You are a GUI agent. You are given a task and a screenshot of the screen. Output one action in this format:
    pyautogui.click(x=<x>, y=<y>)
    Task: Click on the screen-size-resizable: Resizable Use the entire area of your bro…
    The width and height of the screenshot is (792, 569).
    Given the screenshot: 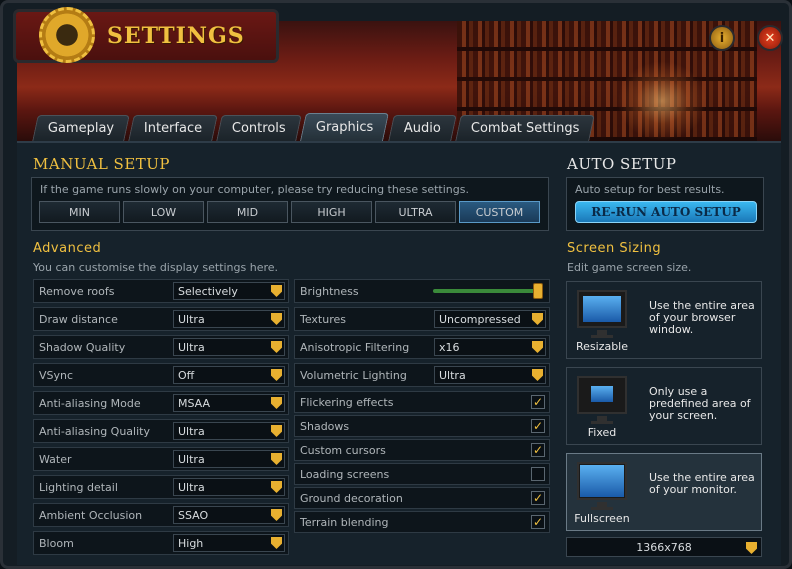 What is the action you would take?
    pyautogui.click(x=664, y=320)
    